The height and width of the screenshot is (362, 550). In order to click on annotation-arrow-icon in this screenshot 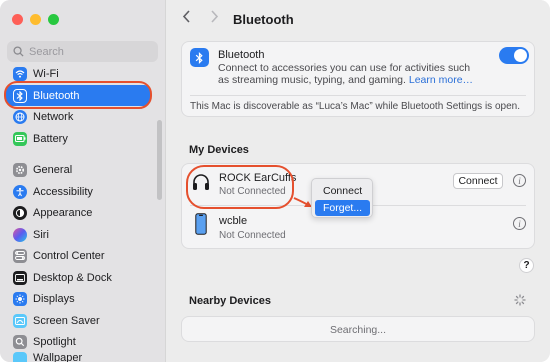, I will do `click(302, 202)`.